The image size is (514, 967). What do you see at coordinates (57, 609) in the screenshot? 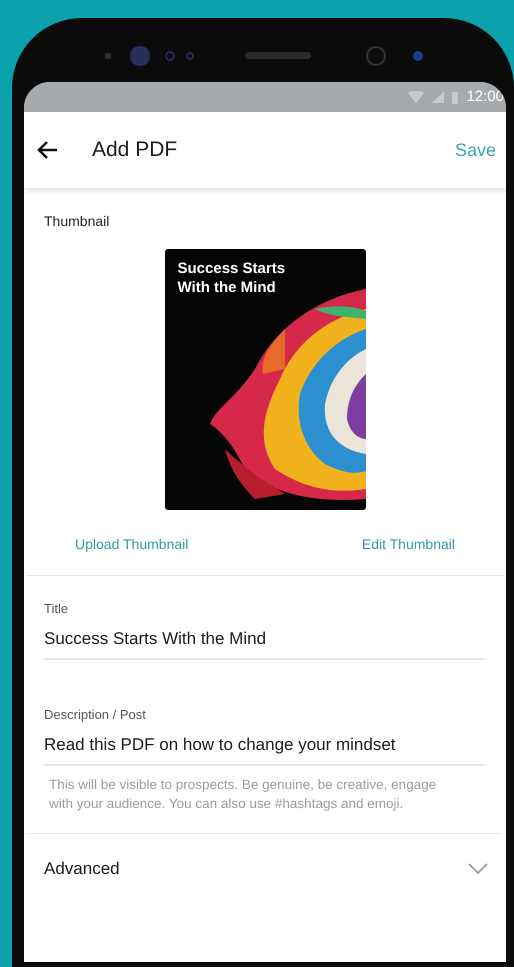
I see `field-label: Title` at bounding box center [57, 609].